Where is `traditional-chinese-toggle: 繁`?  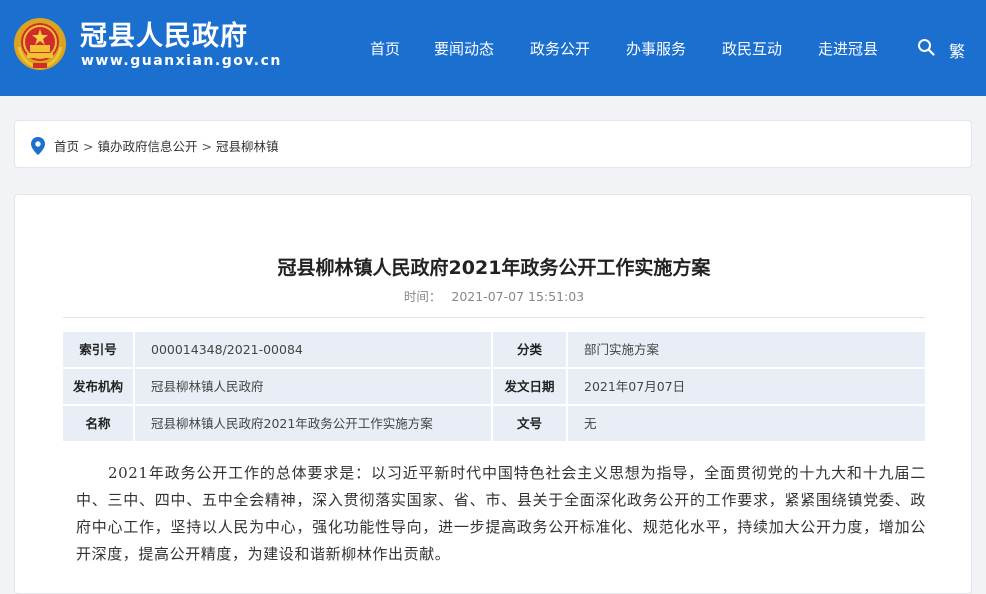
traditional-chinese-toggle: 繁 is located at coordinates (957, 50).